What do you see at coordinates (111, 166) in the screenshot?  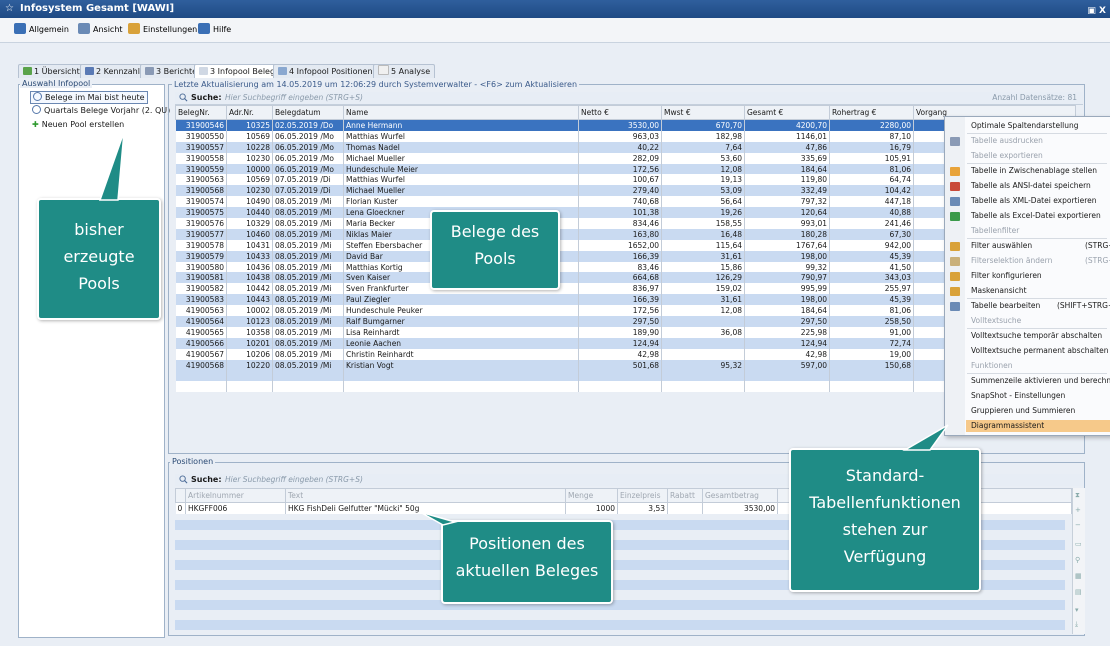 I see `pool-callout-pointer` at bounding box center [111, 166].